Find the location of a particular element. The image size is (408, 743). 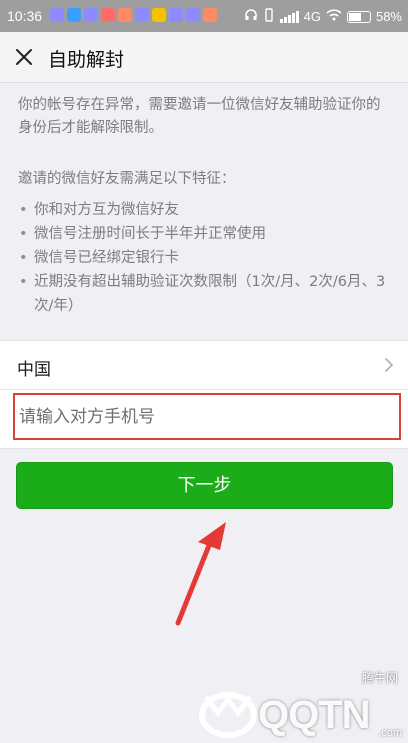

status-indicators: 4G 58% is located at coordinates (323, 16).